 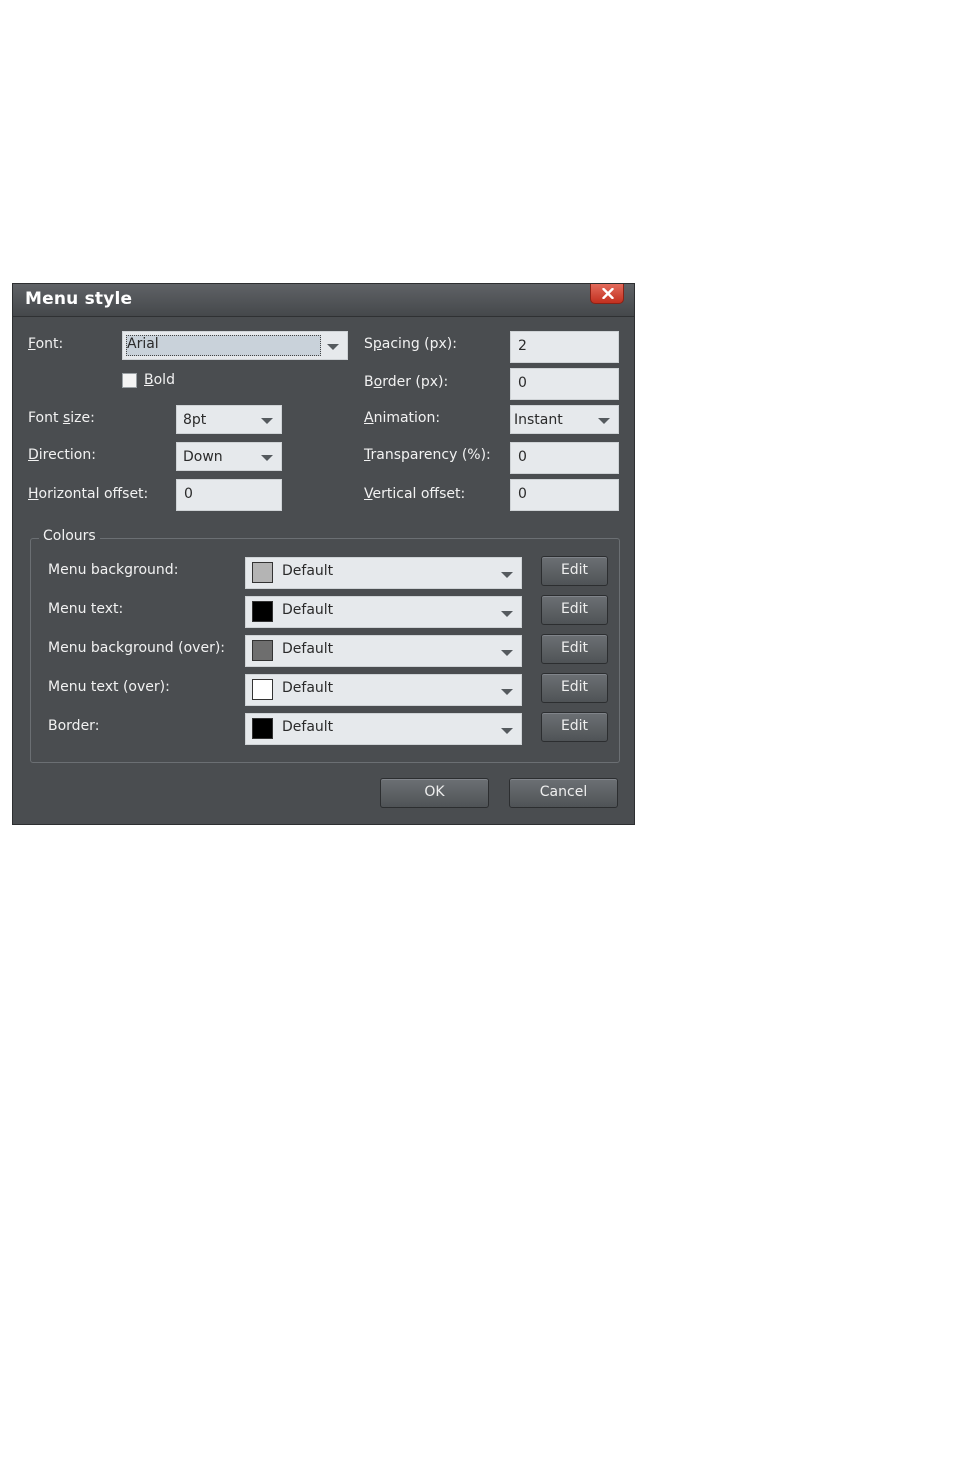 What do you see at coordinates (137, 648) in the screenshot?
I see `menu-background-over-label: Menu background (over):` at bounding box center [137, 648].